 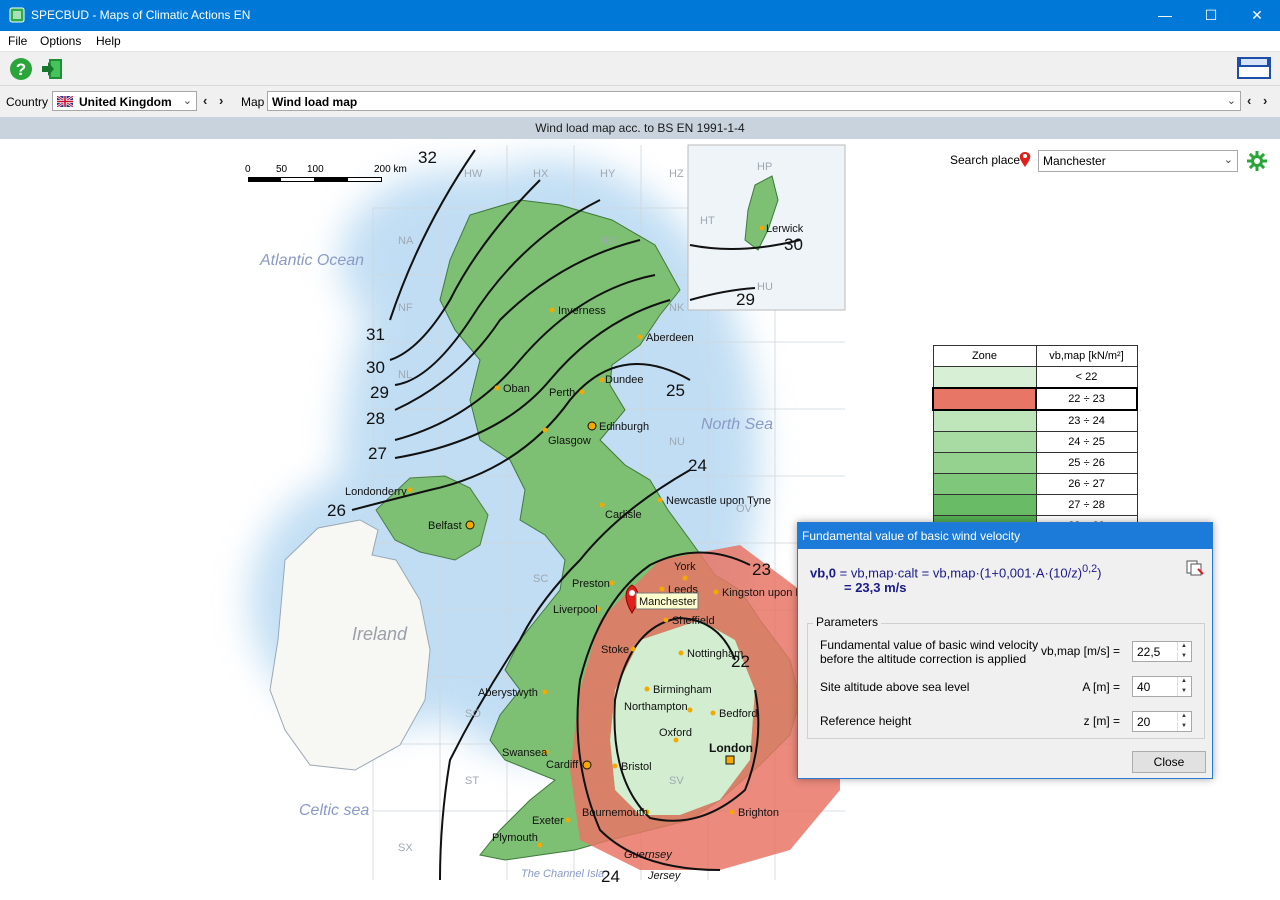 I want to click on grid-code: SV, so click(x=676, y=781).